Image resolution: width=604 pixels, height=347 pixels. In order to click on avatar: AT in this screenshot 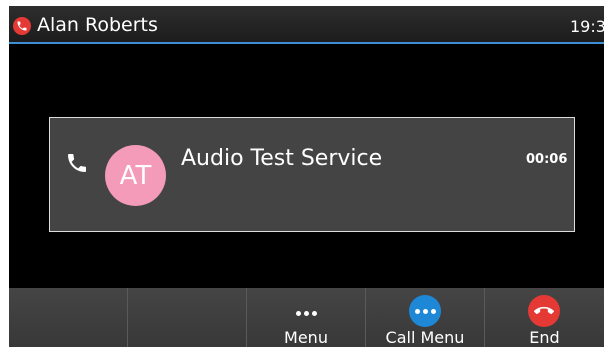, I will do `click(135, 175)`.